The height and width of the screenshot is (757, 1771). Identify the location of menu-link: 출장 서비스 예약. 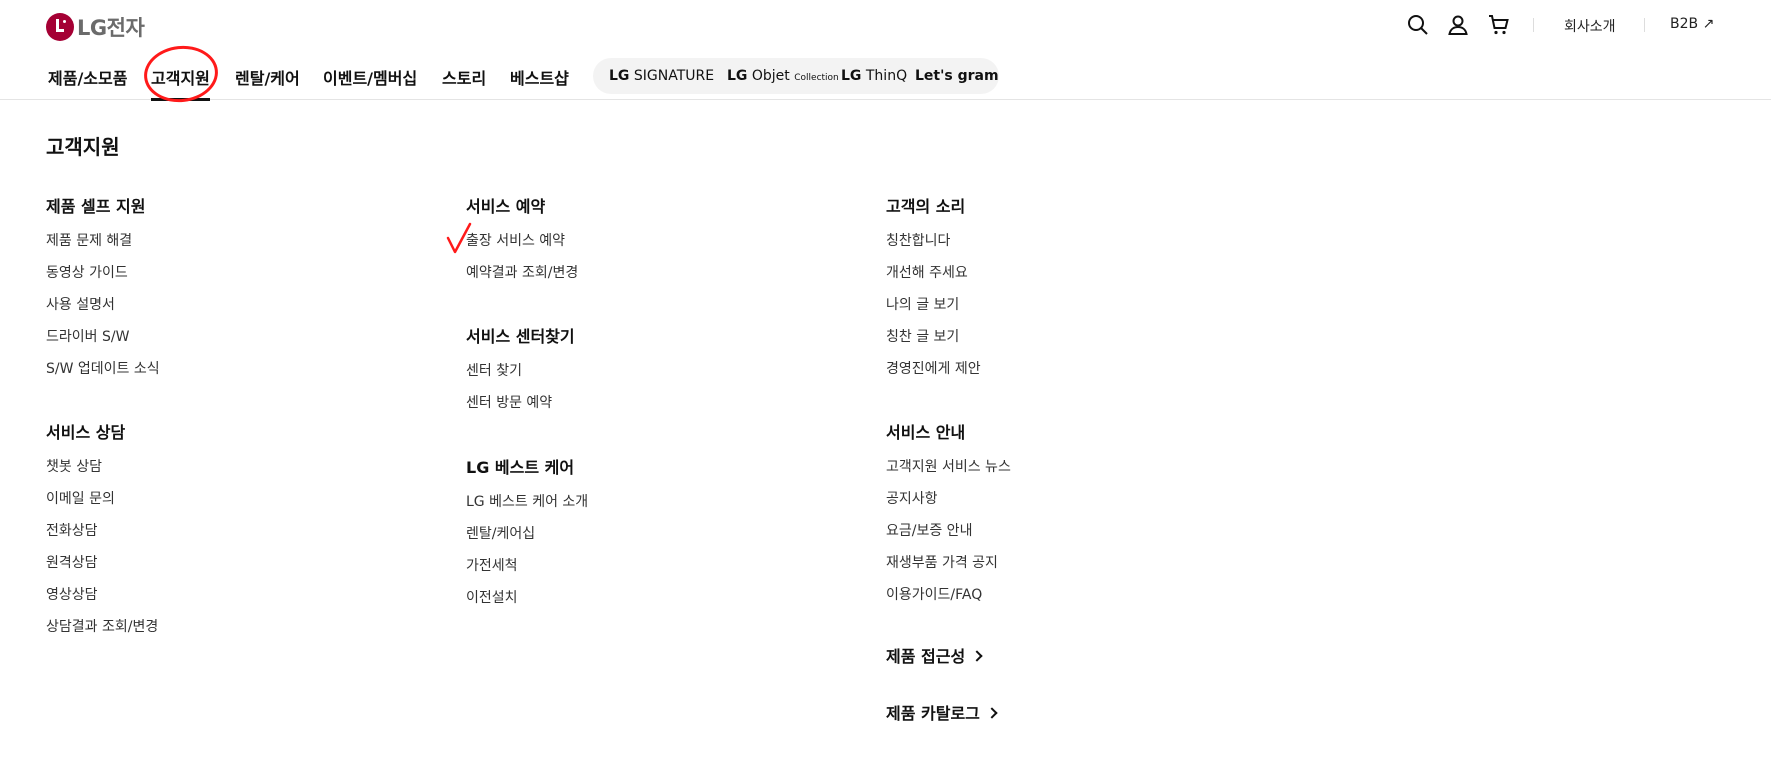
(666, 249).